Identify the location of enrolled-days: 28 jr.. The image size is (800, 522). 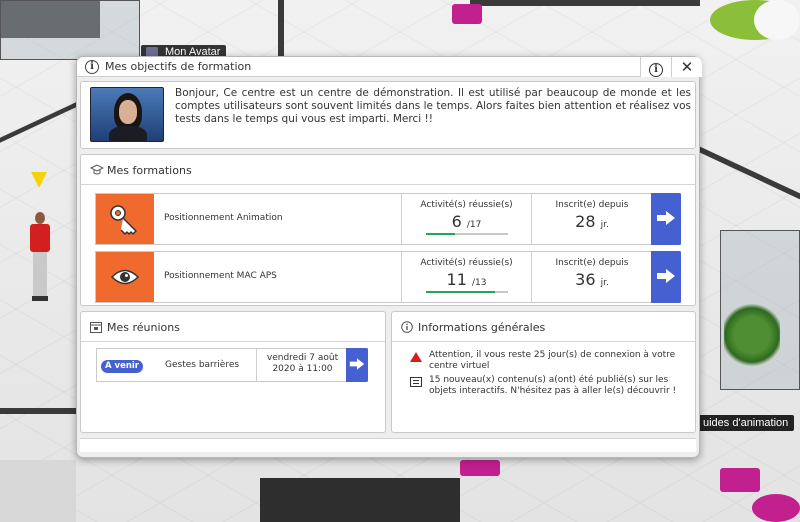
(592, 221).